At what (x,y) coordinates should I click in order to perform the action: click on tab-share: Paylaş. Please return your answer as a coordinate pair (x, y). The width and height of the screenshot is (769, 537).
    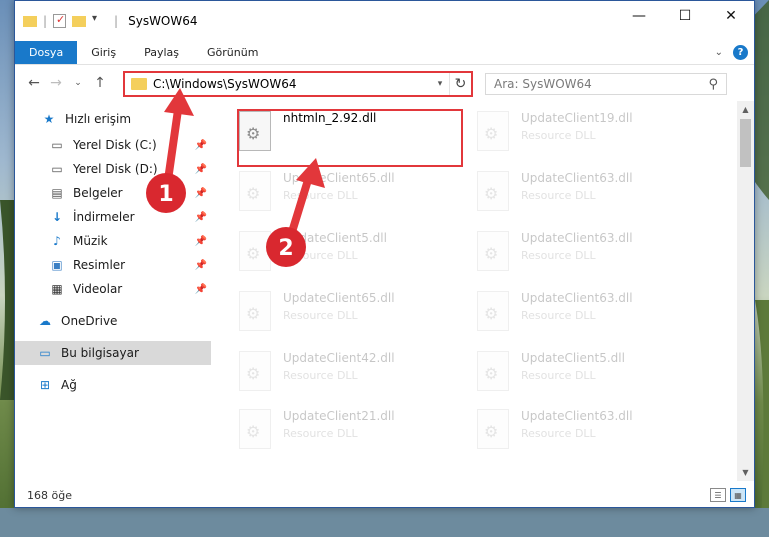
    Looking at the image, I should click on (161, 52).